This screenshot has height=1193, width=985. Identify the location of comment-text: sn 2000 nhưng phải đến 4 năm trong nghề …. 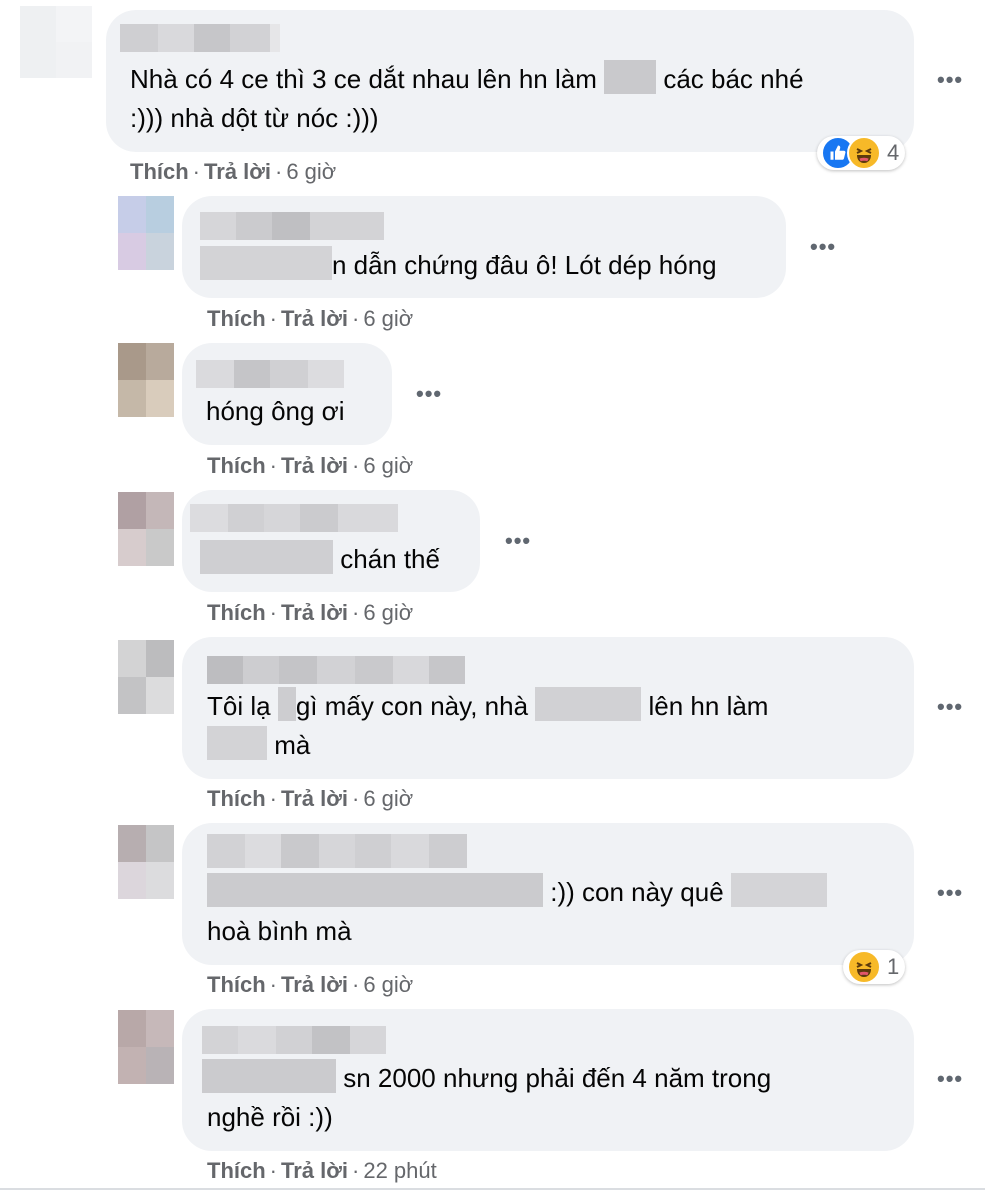
(486, 1098).